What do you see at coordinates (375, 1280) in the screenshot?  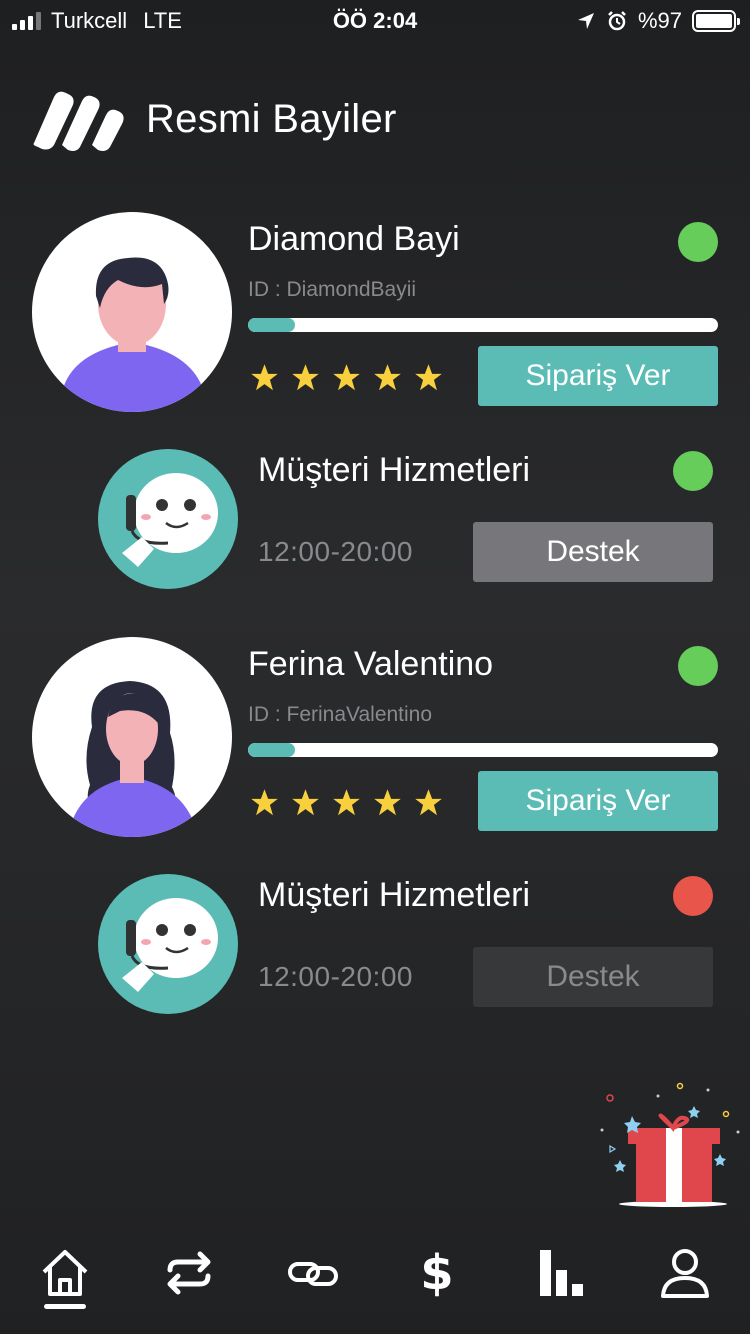 I see `tab-bar: $` at bounding box center [375, 1280].